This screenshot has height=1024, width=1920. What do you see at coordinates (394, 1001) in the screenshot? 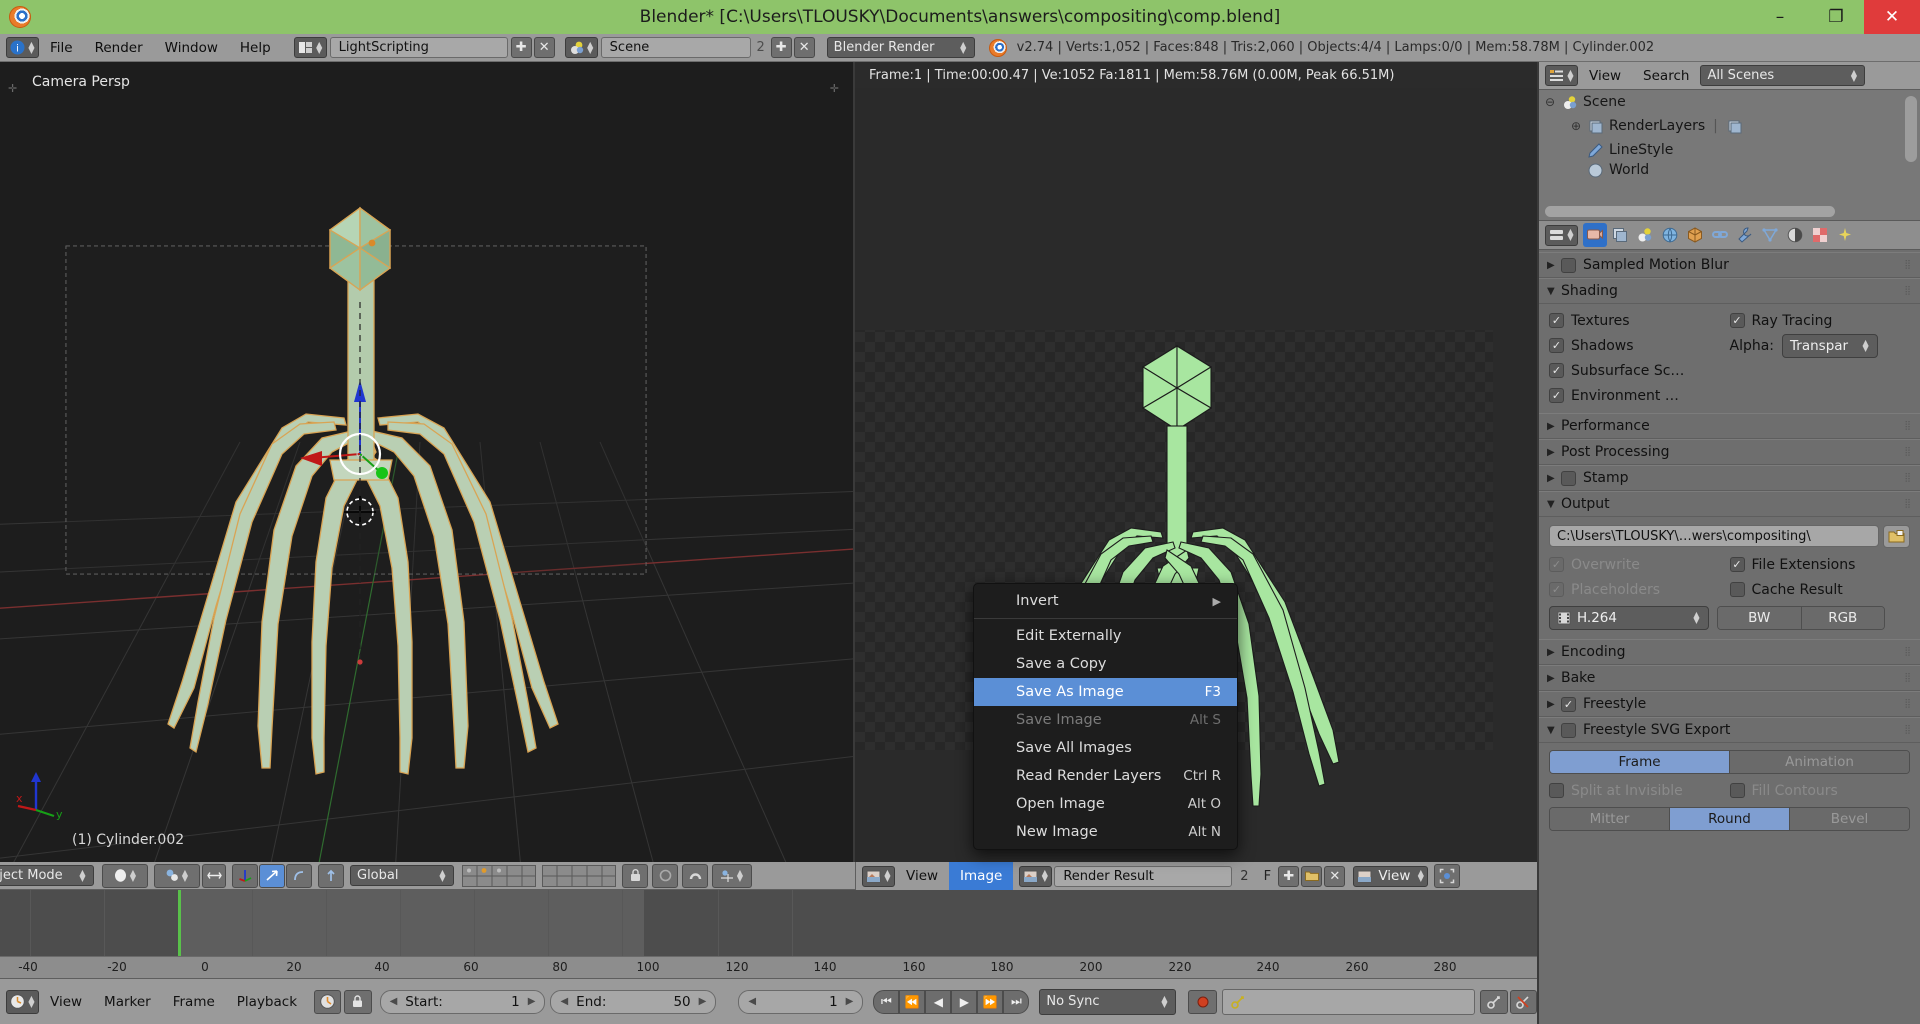
I see `frame-start-arrow-left: ◀` at bounding box center [394, 1001].